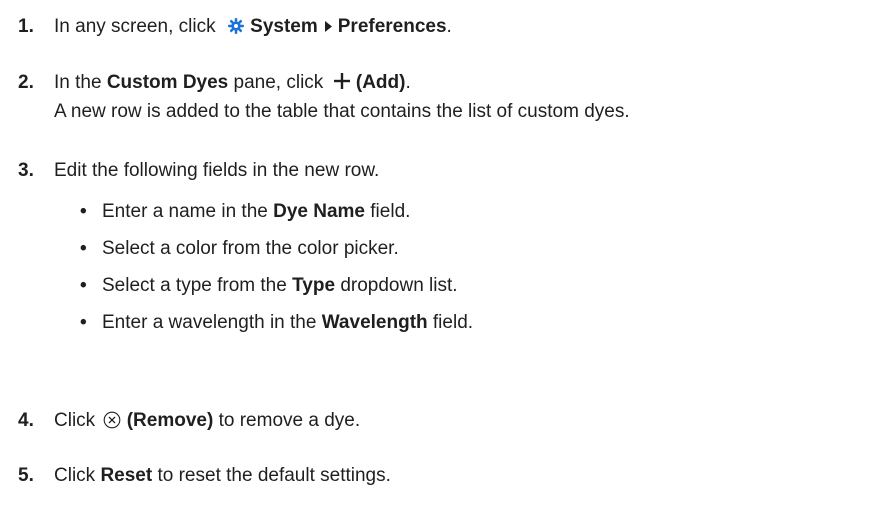 The width and height of the screenshot is (875, 510). I want to click on menu-system: System, so click(284, 26).